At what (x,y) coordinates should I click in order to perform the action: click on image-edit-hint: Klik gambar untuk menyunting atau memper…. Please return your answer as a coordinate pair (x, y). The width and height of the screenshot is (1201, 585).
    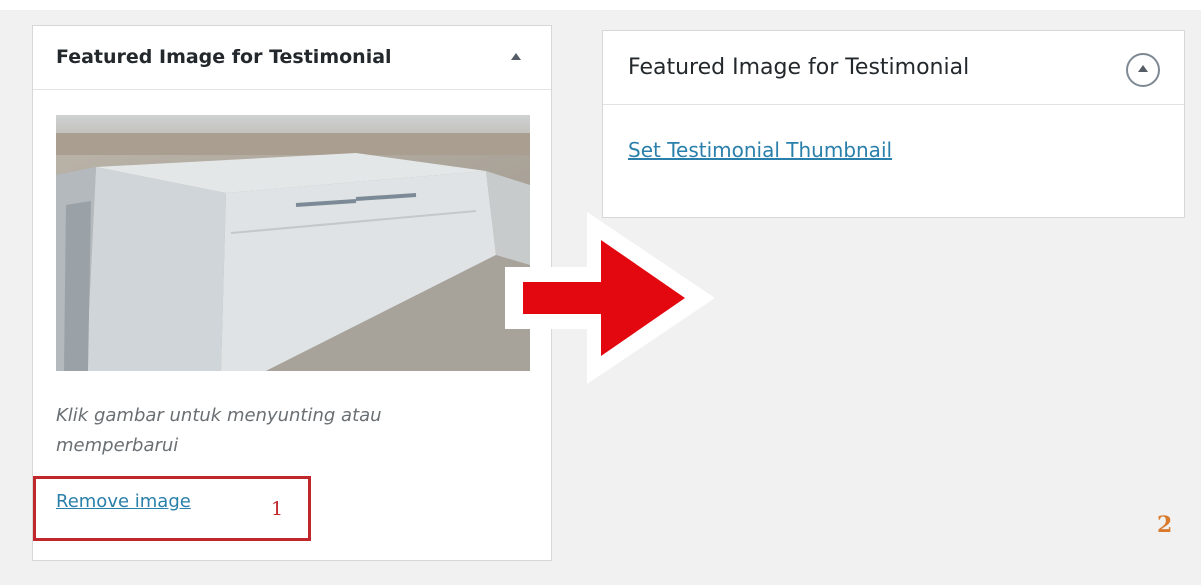
    Looking at the image, I should click on (219, 430).